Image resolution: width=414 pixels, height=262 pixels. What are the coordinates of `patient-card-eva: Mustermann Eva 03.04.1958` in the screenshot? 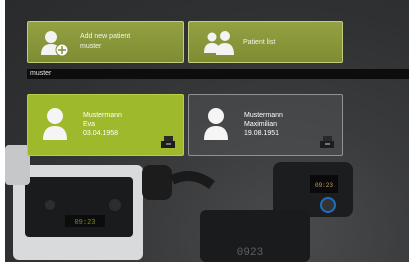 It's located at (105, 125).